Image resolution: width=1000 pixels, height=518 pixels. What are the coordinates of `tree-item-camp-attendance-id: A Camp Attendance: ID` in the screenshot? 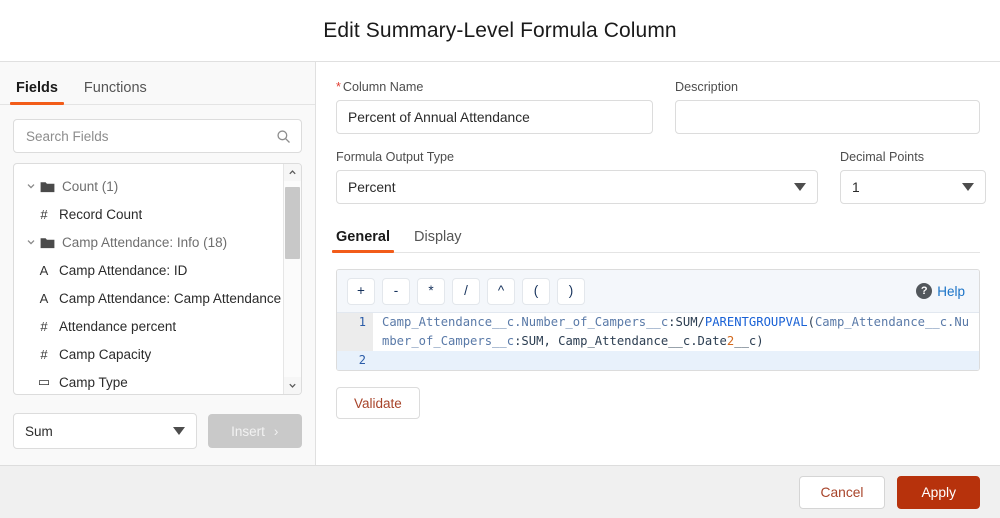 It's located at (148, 270).